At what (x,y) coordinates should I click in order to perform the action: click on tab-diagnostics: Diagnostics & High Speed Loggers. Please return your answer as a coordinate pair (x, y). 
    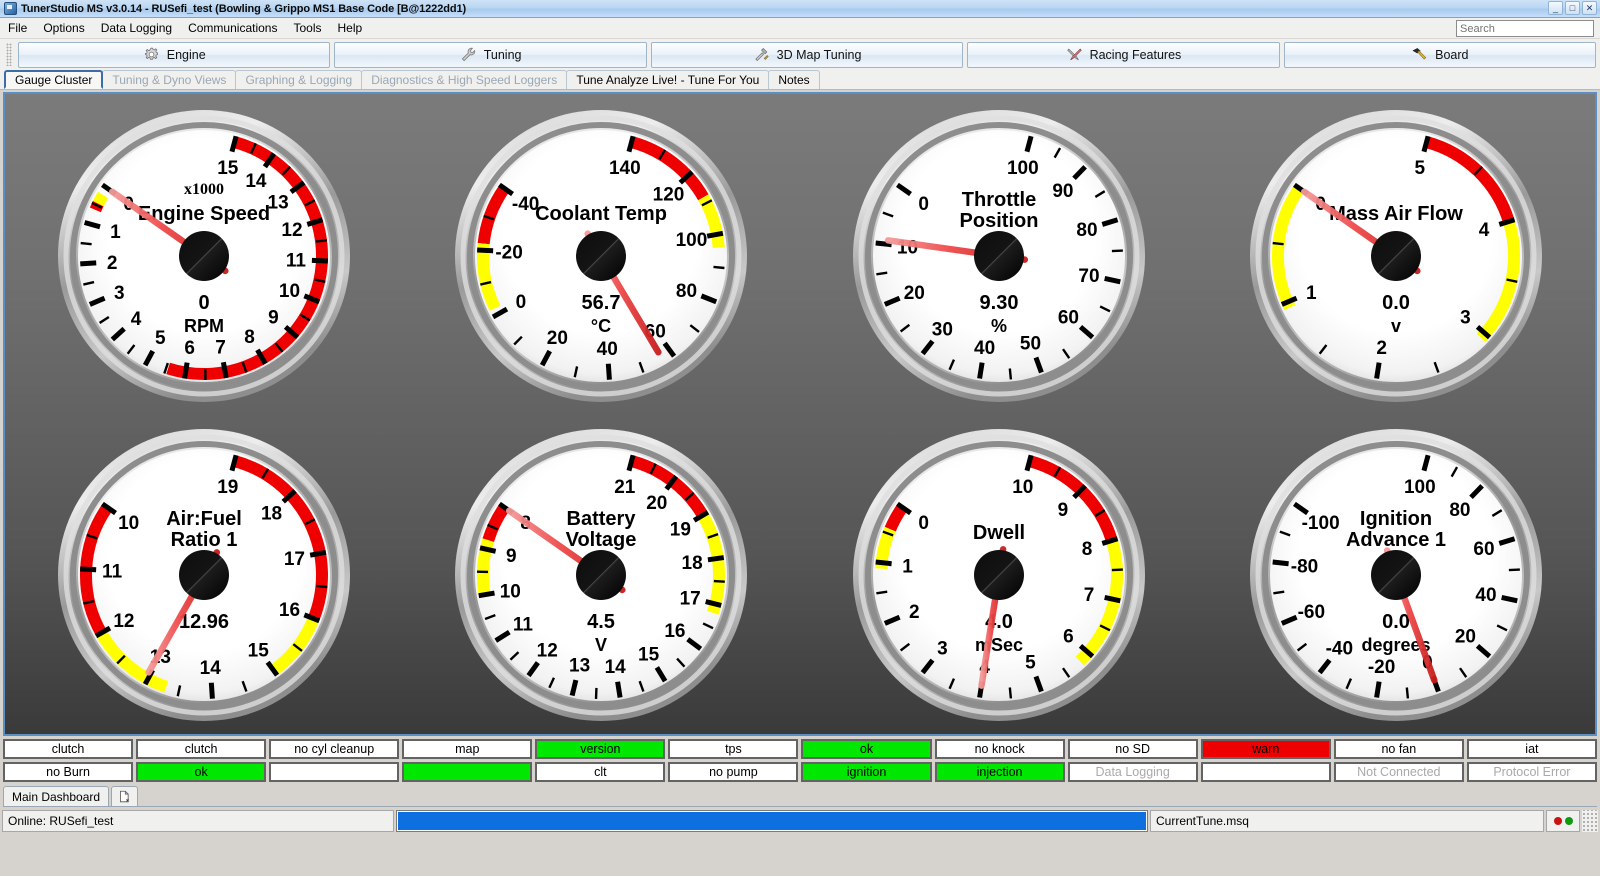
    Looking at the image, I should click on (464, 79).